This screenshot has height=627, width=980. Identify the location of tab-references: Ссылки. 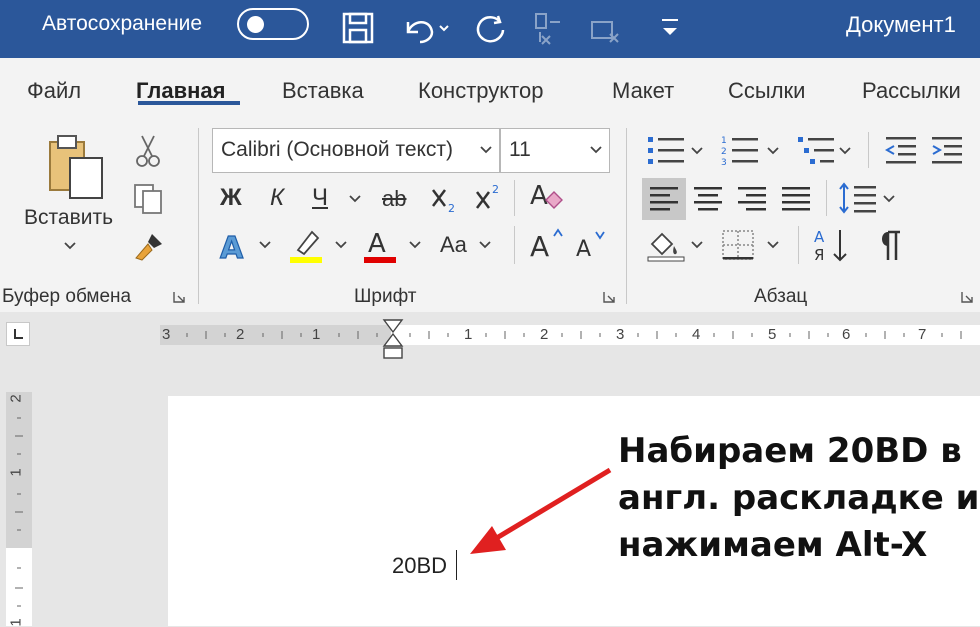
(766, 91).